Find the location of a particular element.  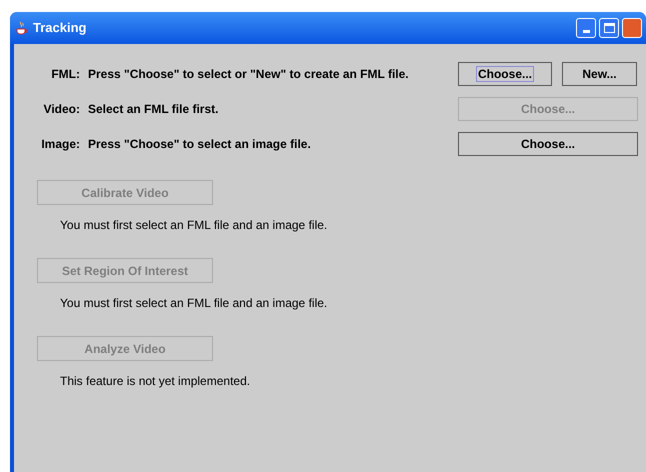

maximize-button is located at coordinates (609, 28).